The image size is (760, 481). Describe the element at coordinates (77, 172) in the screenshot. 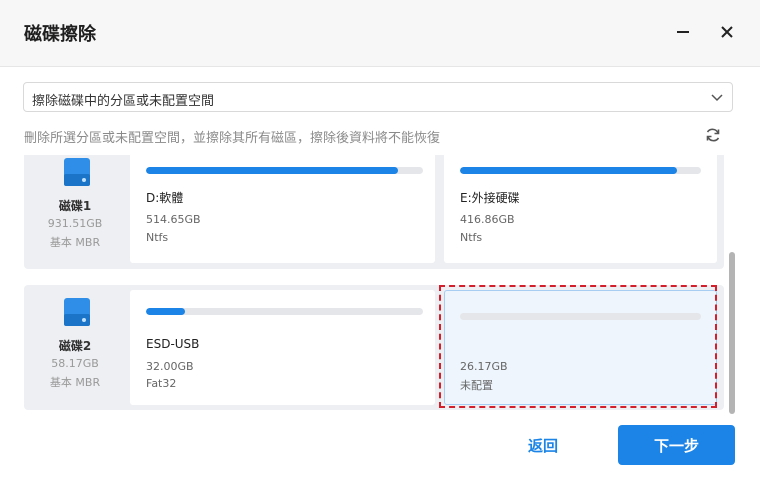

I see `disk-icon` at that location.